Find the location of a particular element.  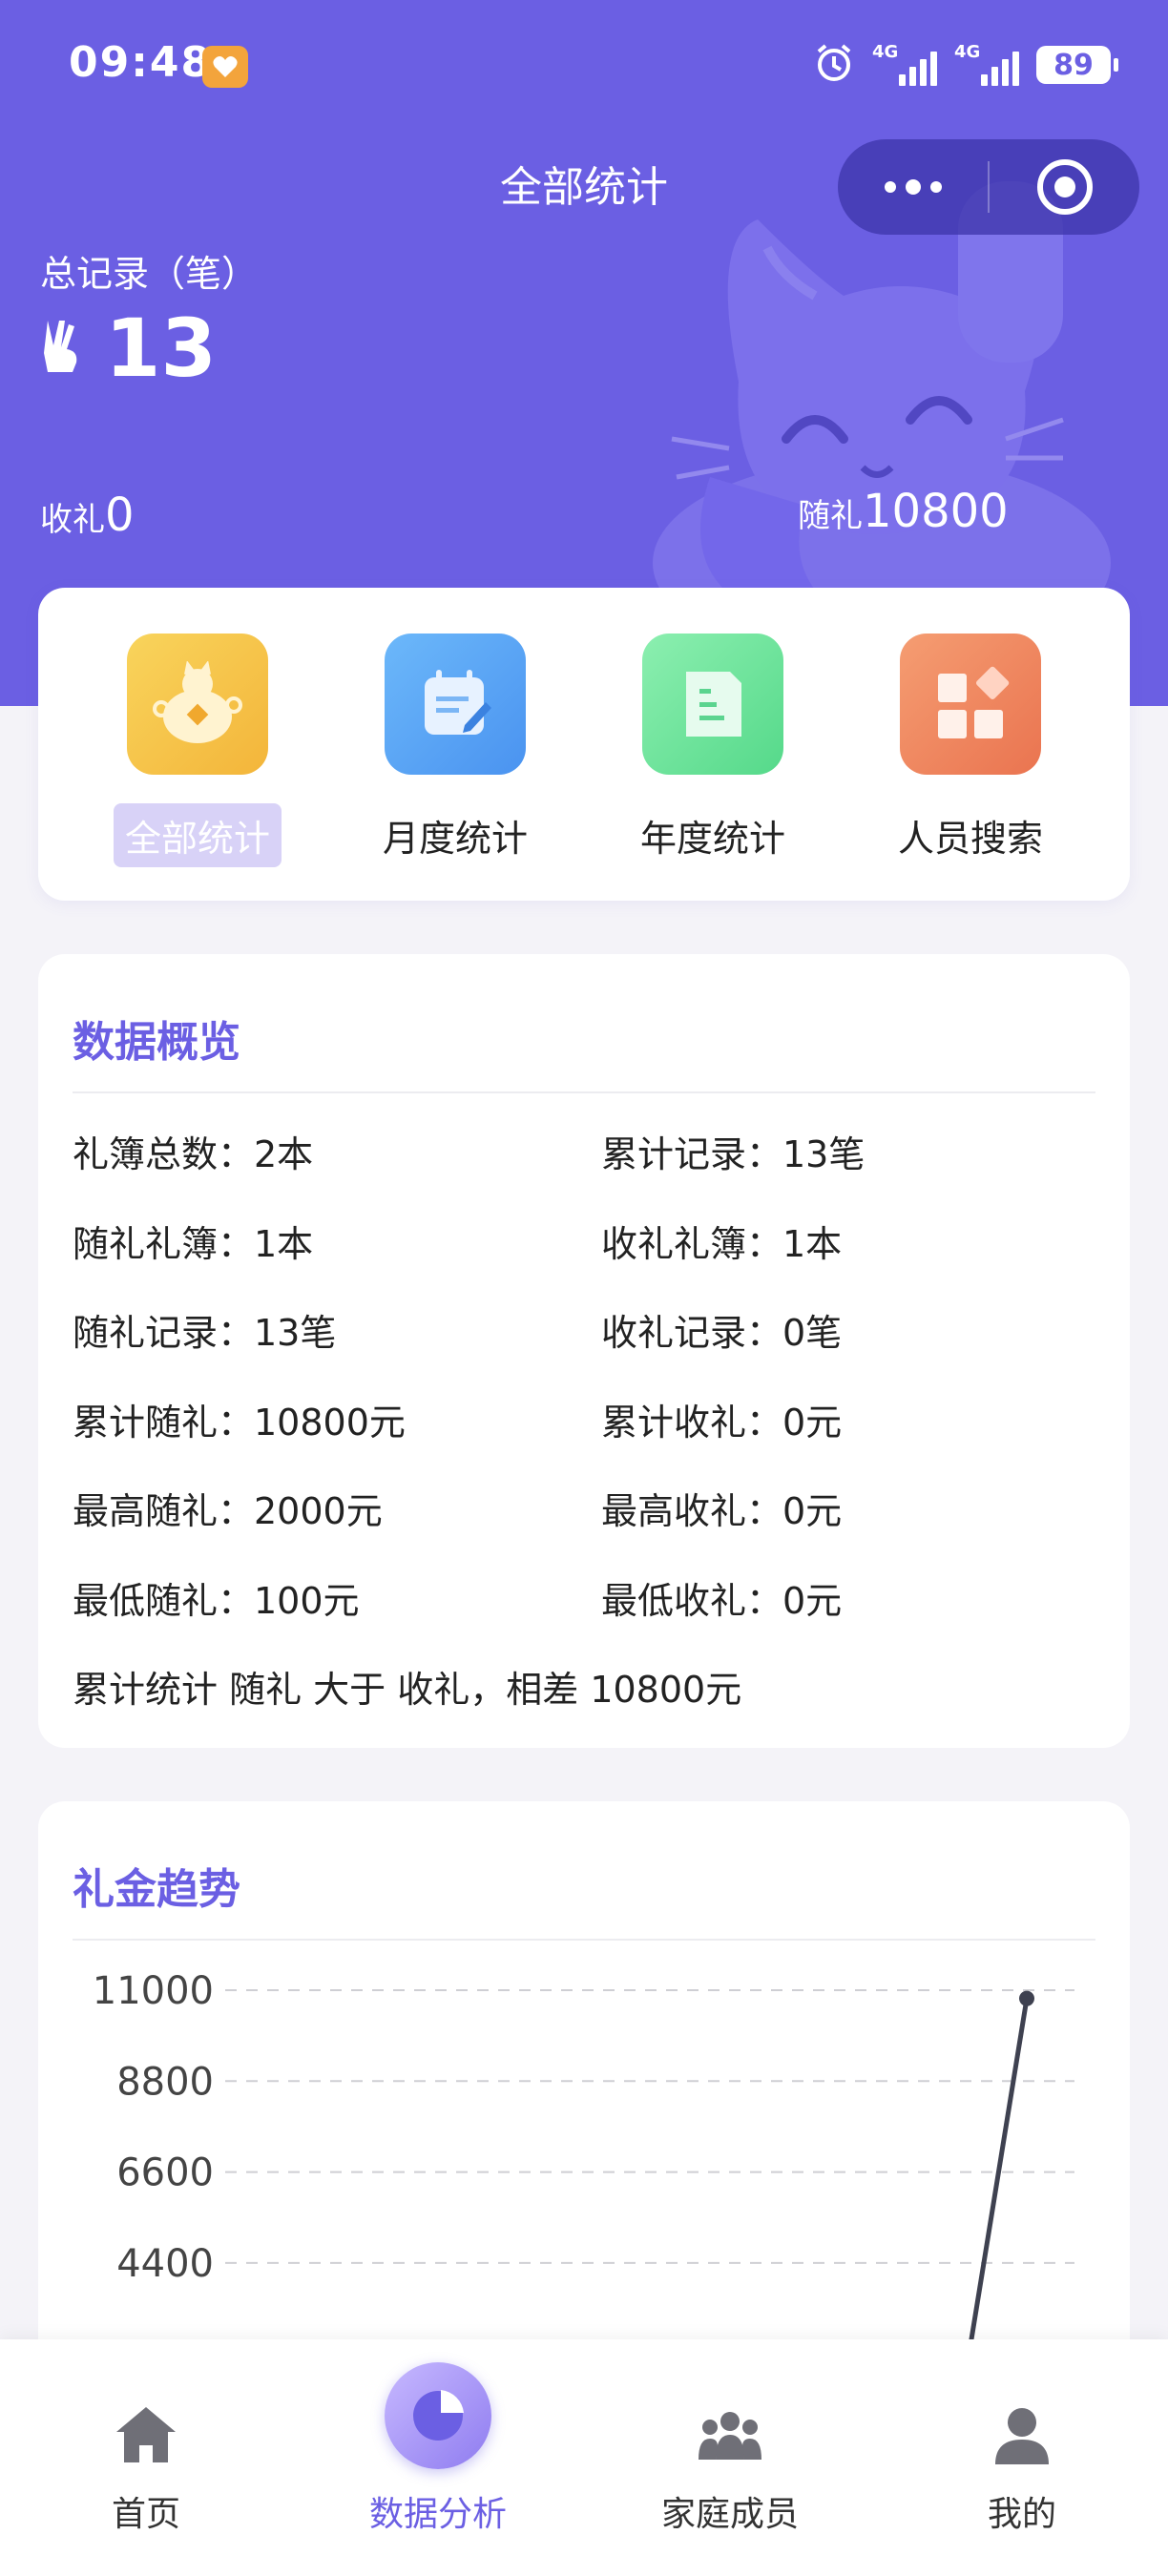

overview-item: 最高随礼：2000元 is located at coordinates (228, 1511).